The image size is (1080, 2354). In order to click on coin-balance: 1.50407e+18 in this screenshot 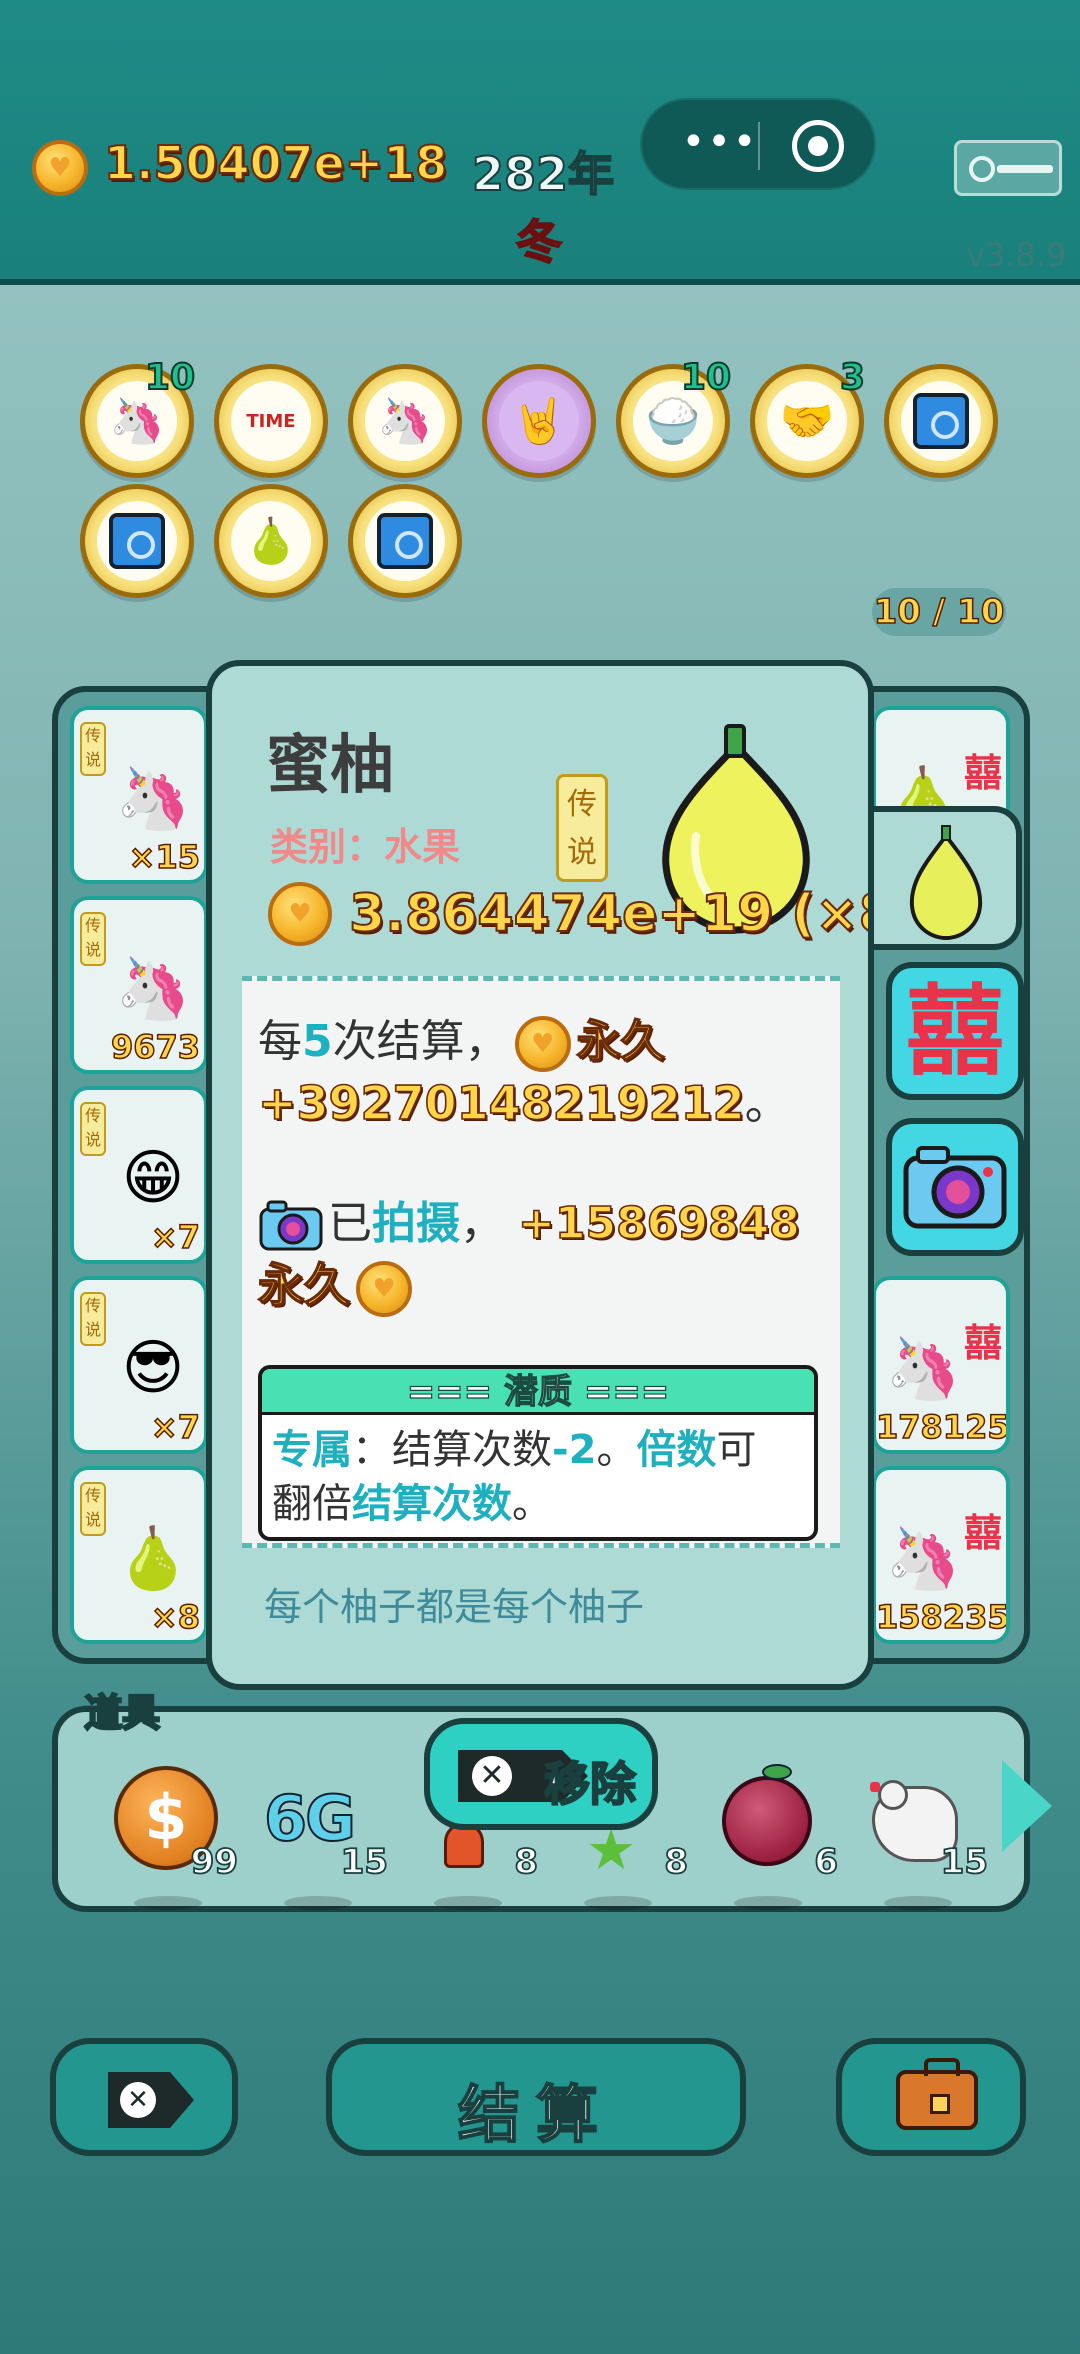, I will do `click(275, 163)`.